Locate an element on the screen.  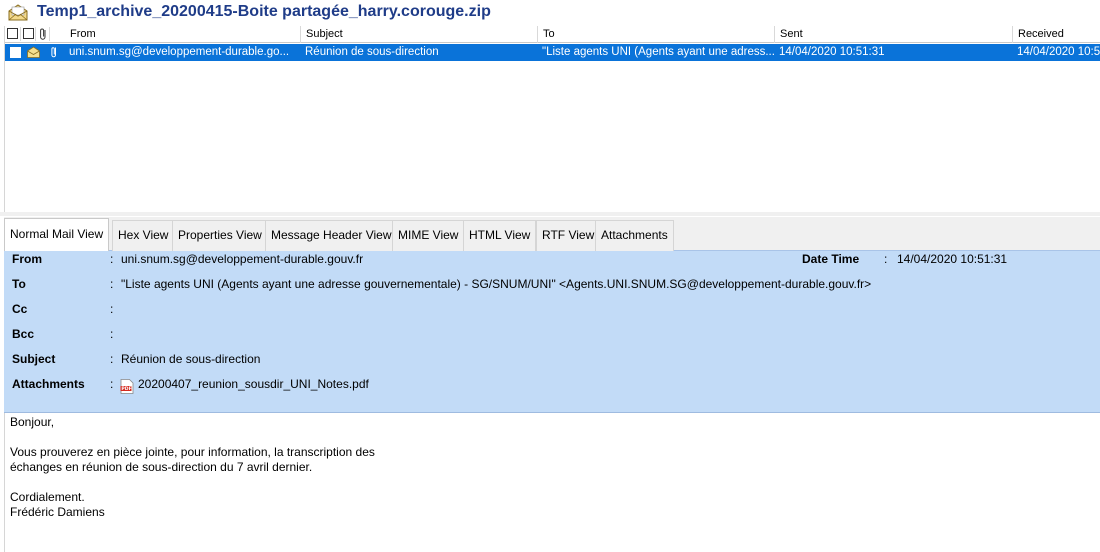
body-line: Bonjour, is located at coordinates (32, 422).